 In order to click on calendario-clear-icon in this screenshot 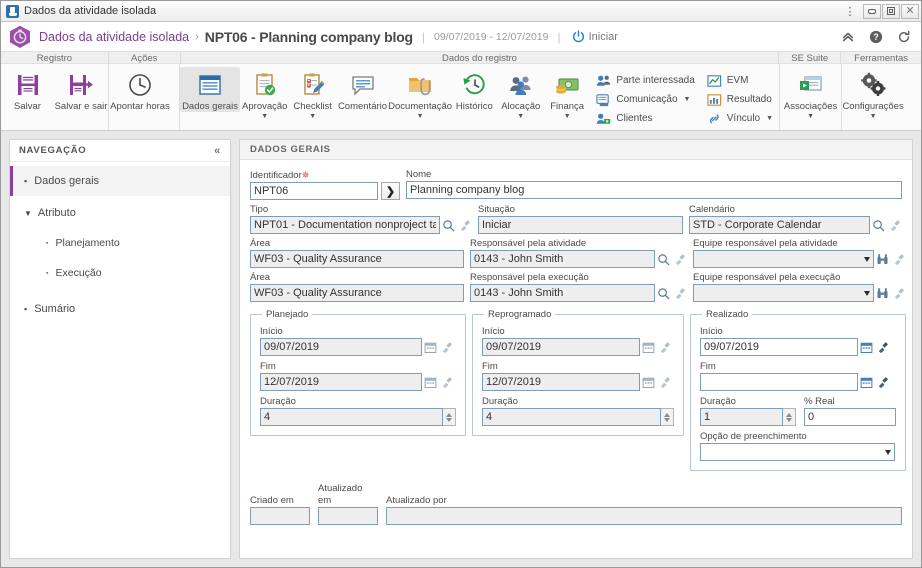, I will do `click(894, 225)`.